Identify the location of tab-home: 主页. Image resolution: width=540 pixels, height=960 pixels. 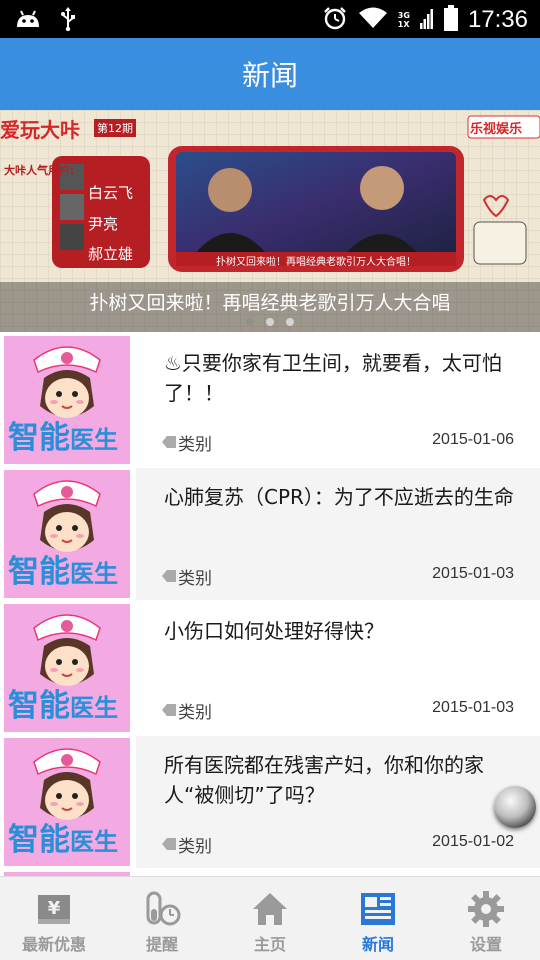
(270, 918).